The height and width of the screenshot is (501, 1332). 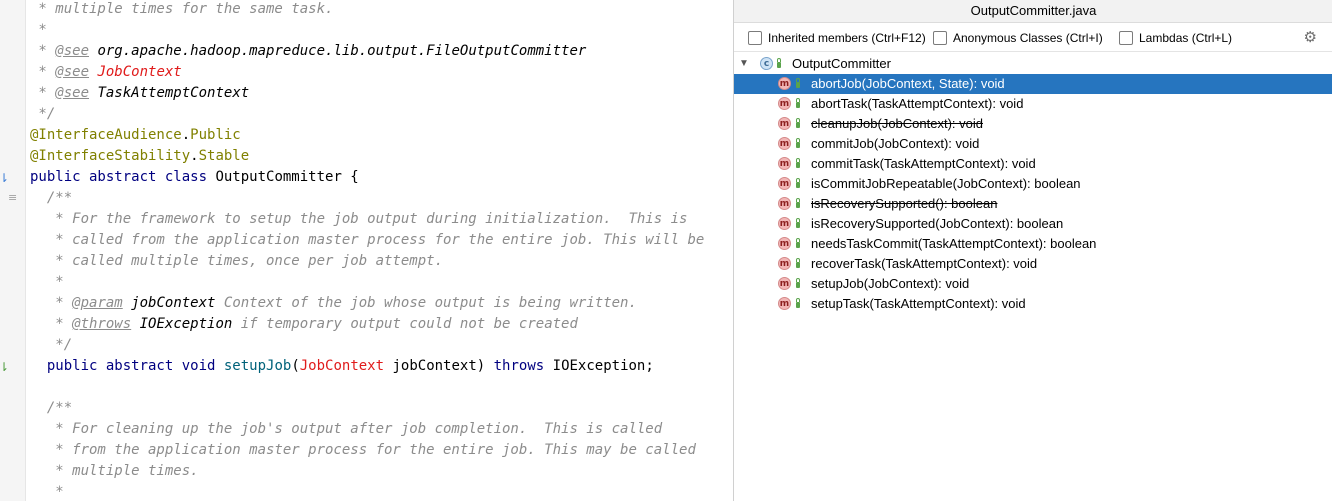 I want to click on code-line: public abstract class OutputCommitter {, so click(x=194, y=177).